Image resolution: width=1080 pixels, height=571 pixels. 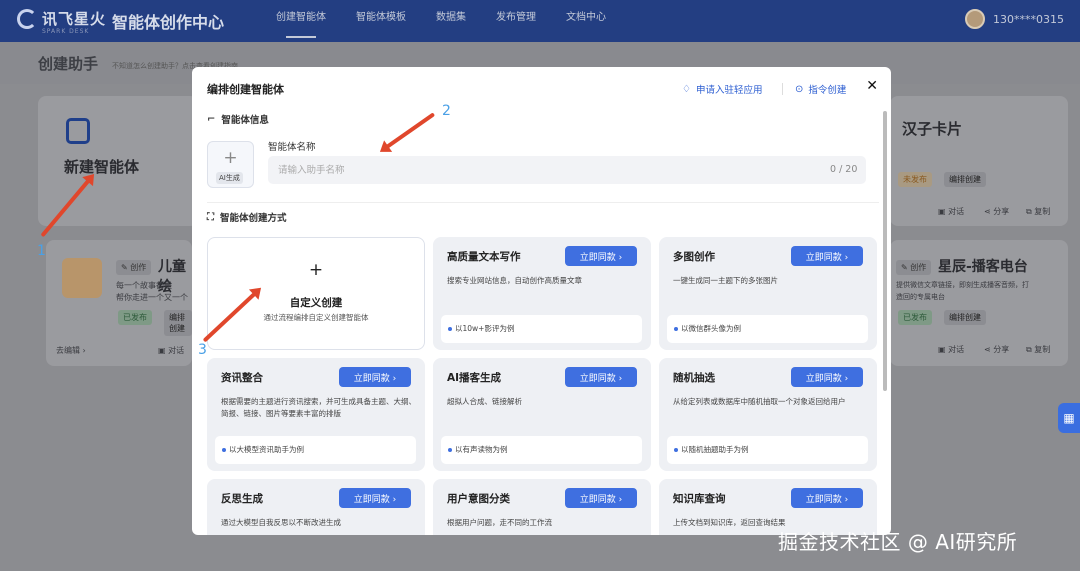 What do you see at coordinates (281, 522) in the screenshot?
I see `template-desc: 通过大模型自我反思以不断改进生成` at bounding box center [281, 522].